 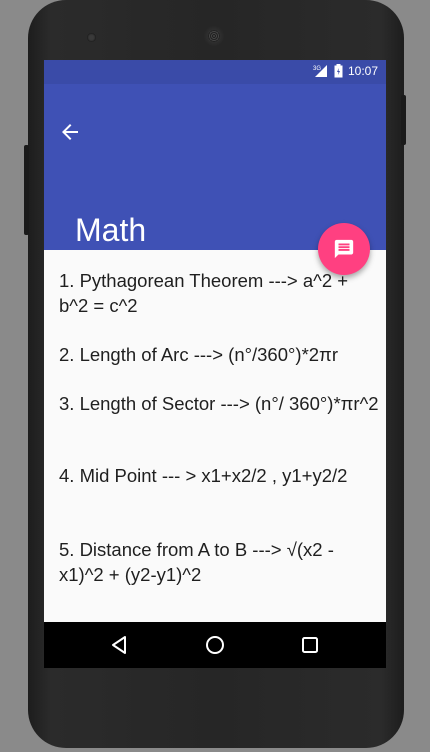 I want to click on nav-recents-button, so click(x=310, y=645).